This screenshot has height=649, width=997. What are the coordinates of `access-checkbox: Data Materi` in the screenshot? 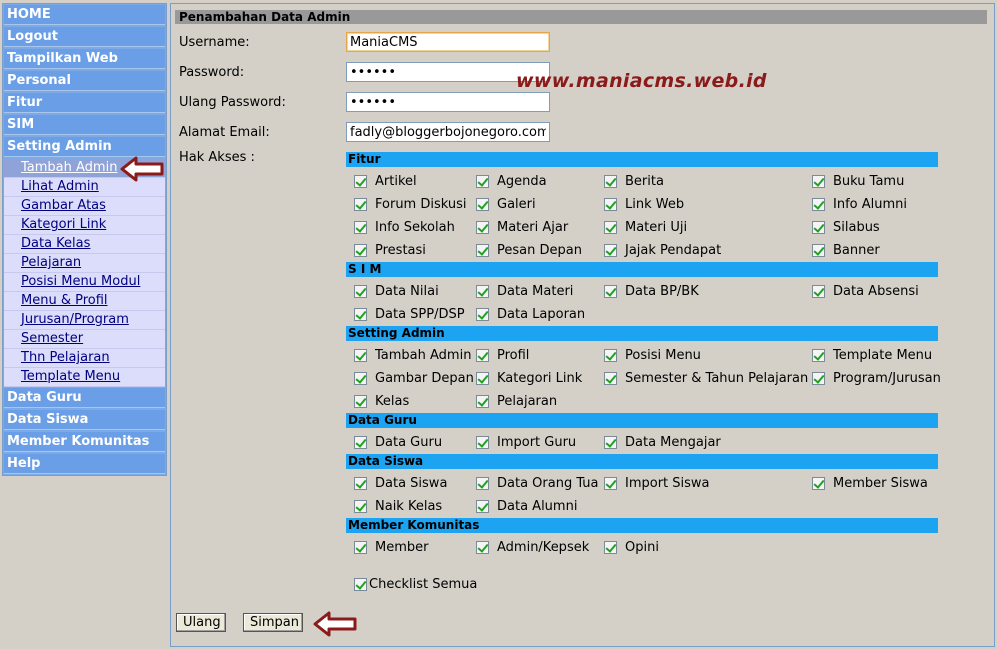 It's located at (524, 291).